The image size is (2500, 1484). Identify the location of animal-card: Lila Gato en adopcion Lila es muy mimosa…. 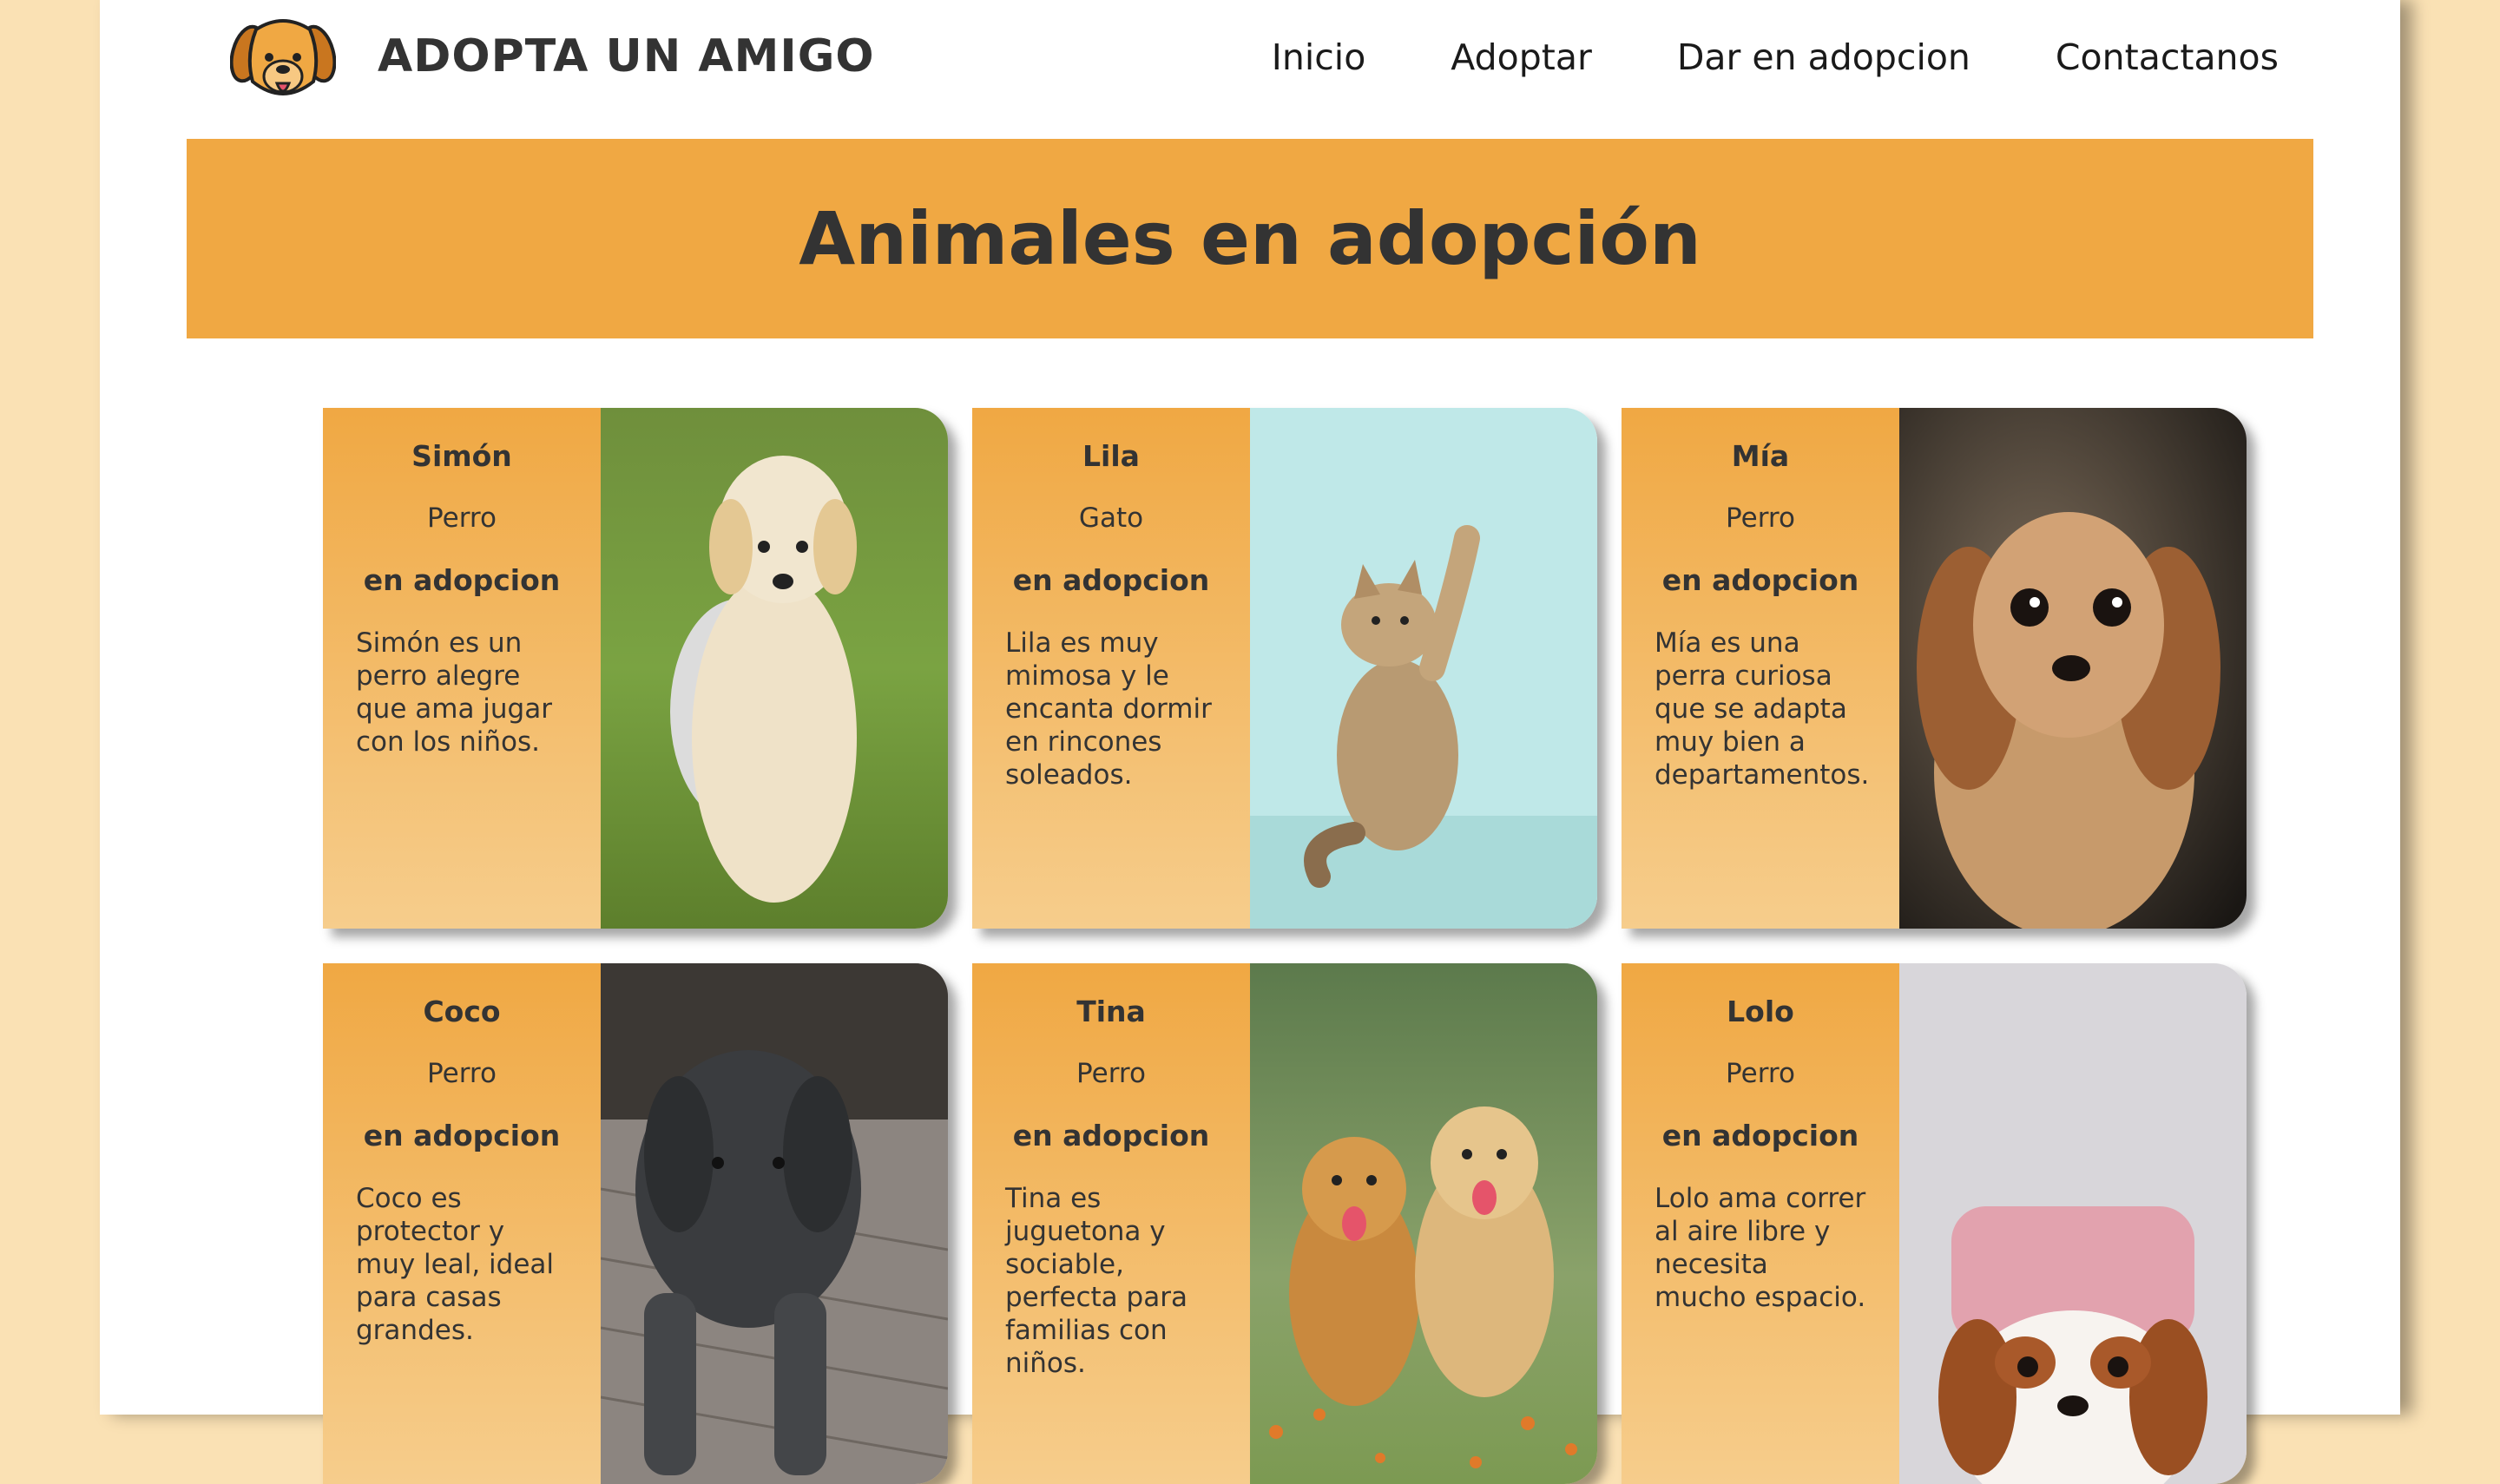
(1284, 668).